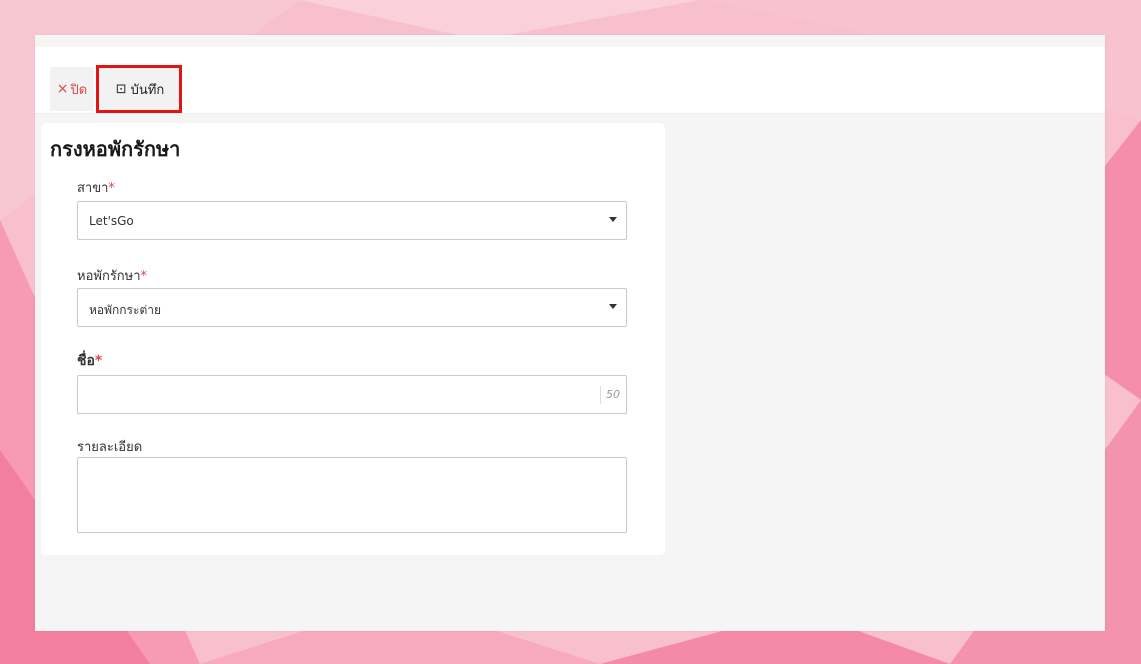  I want to click on name-label: ชื่อ*, so click(89, 361).